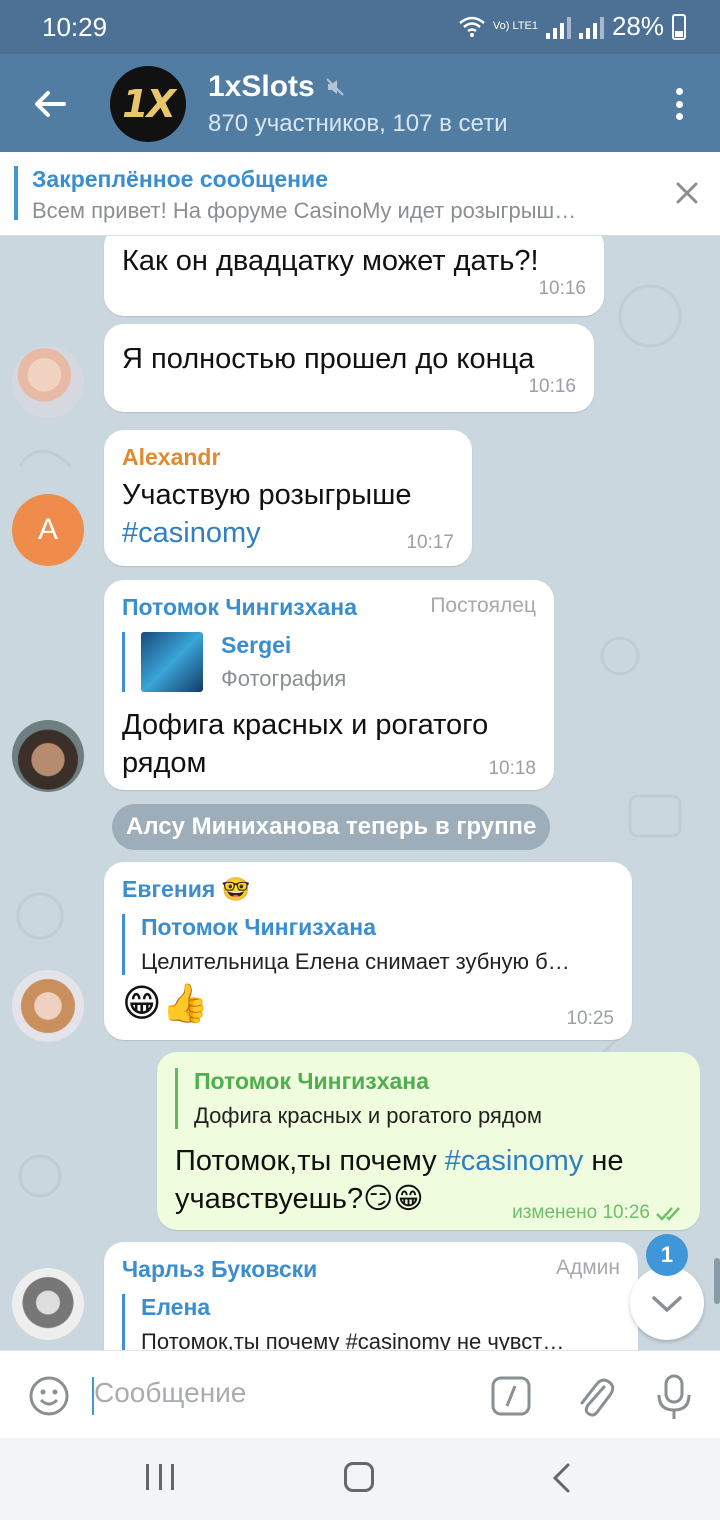 The height and width of the screenshot is (1520, 720). I want to click on sender-name-text: Евгения, so click(169, 889).